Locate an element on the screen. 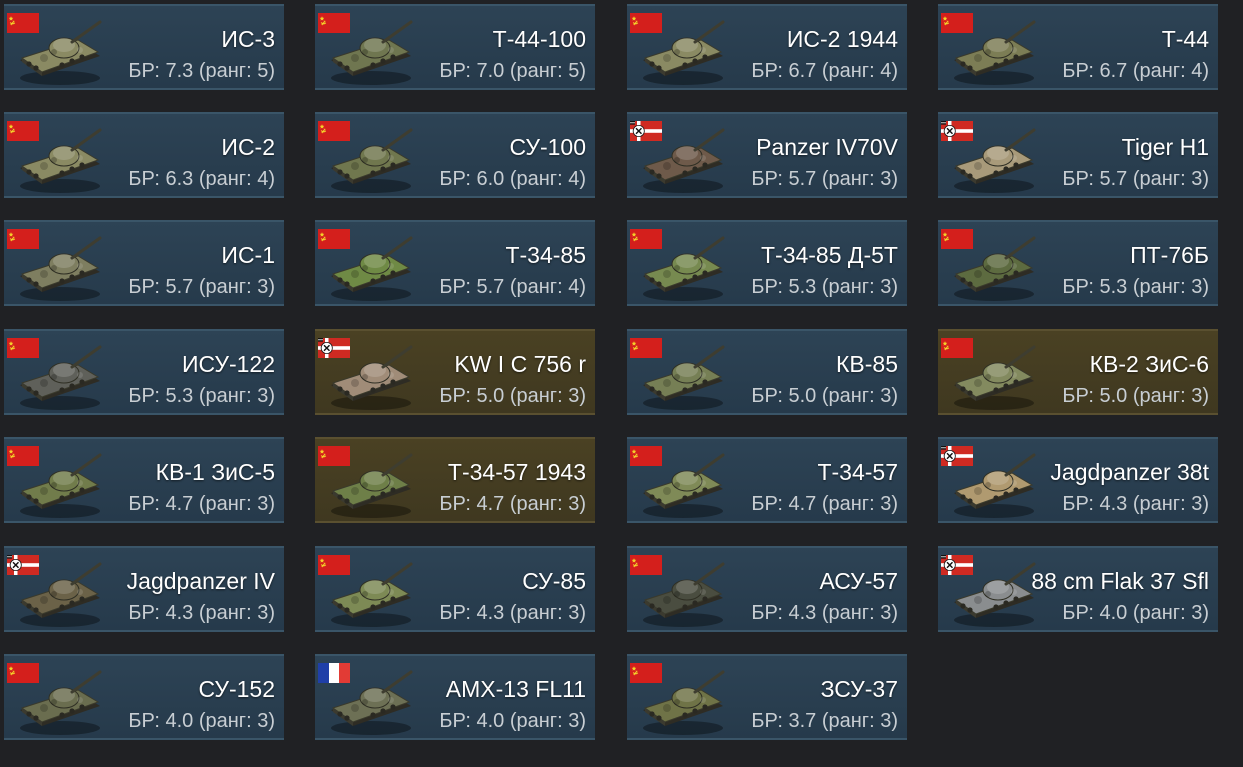  vehicle-card: ИС-2 БР: 6.3 (ранг: 4) is located at coordinates (144, 155).